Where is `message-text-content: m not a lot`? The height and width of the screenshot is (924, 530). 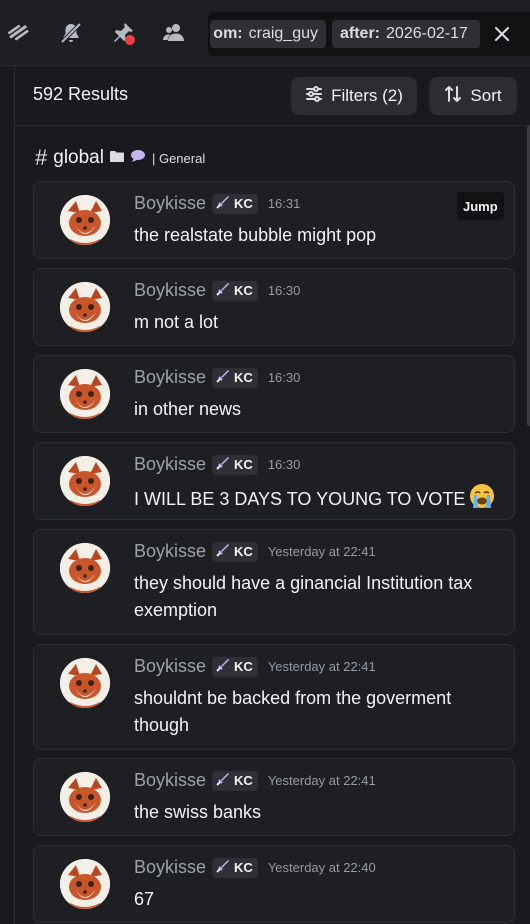
message-text-content: m not a lot is located at coordinates (176, 322).